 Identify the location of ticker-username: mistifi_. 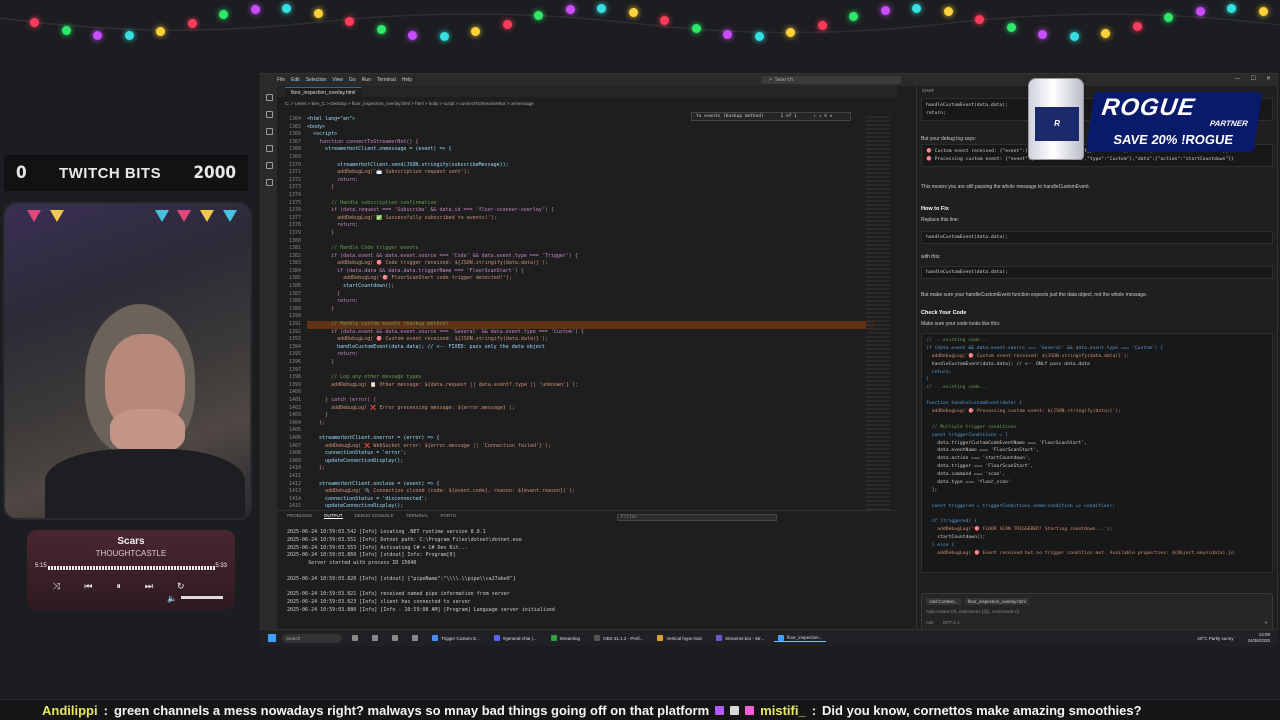
(783, 710).